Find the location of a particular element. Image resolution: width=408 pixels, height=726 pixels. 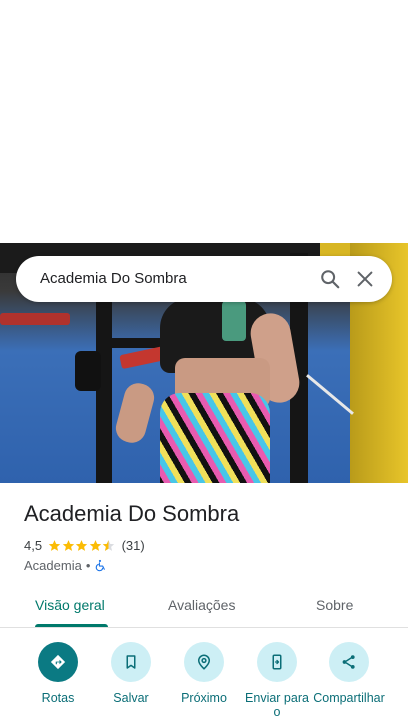

photo-floor-line is located at coordinates (330, 394).